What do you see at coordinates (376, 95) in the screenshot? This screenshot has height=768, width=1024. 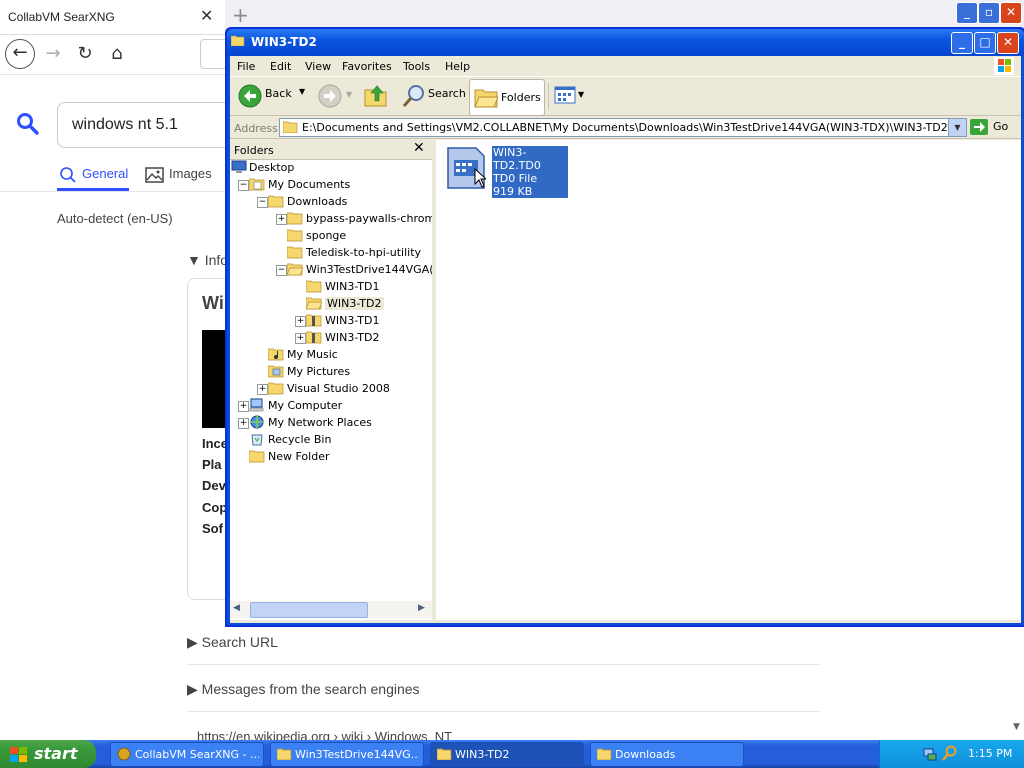 I see `folder-up-icon` at bounding box center [376, 95].